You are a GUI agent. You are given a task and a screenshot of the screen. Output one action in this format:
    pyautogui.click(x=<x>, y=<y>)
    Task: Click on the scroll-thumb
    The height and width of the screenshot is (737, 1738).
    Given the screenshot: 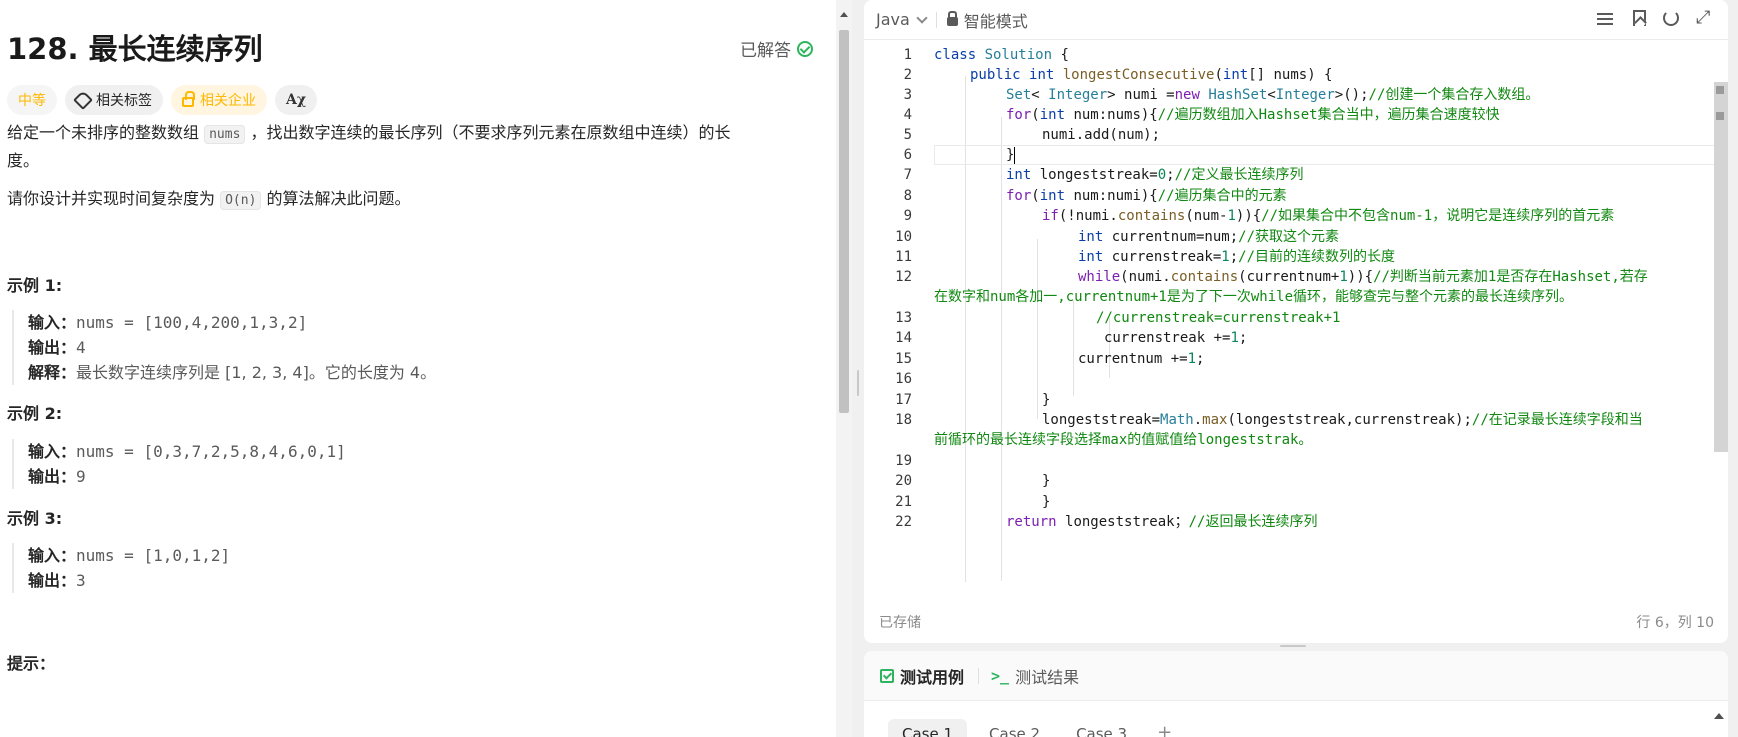 What is the action you would take?
    pyautogui.click(x=844, y=221)
    